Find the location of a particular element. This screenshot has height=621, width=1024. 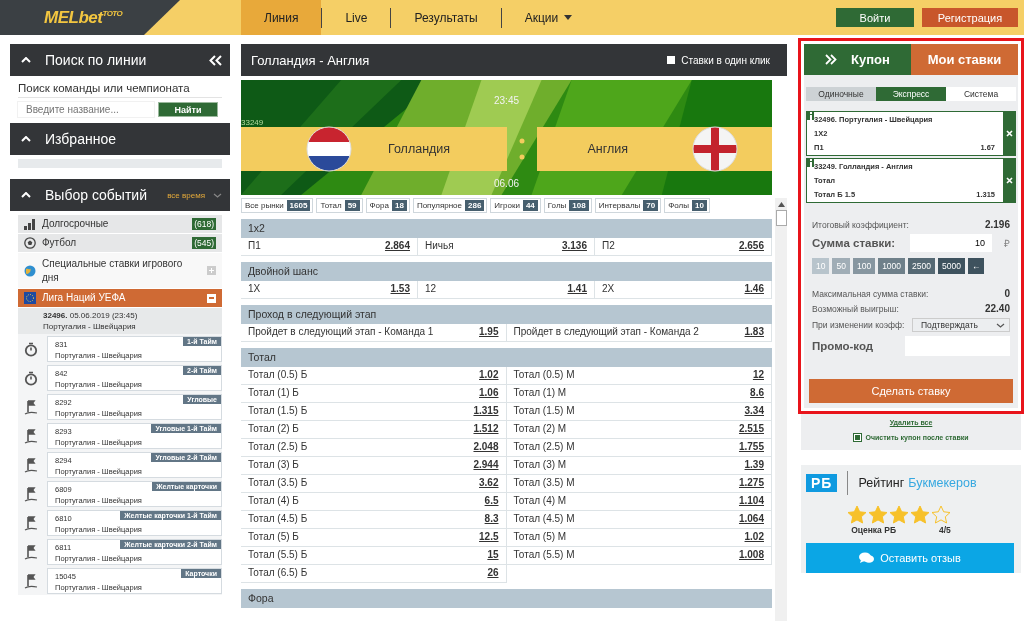

place-bet-button: Сделать ставку is located at coordinates (911, 391).